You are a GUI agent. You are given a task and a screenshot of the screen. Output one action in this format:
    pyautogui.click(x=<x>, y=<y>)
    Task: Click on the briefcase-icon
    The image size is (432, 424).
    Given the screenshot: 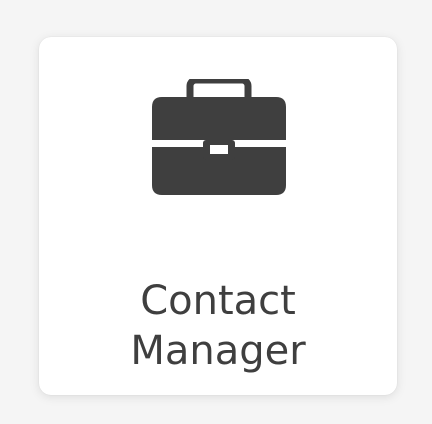 What is the action you would take?
    pyautogui.click(x=219, y=137)
    